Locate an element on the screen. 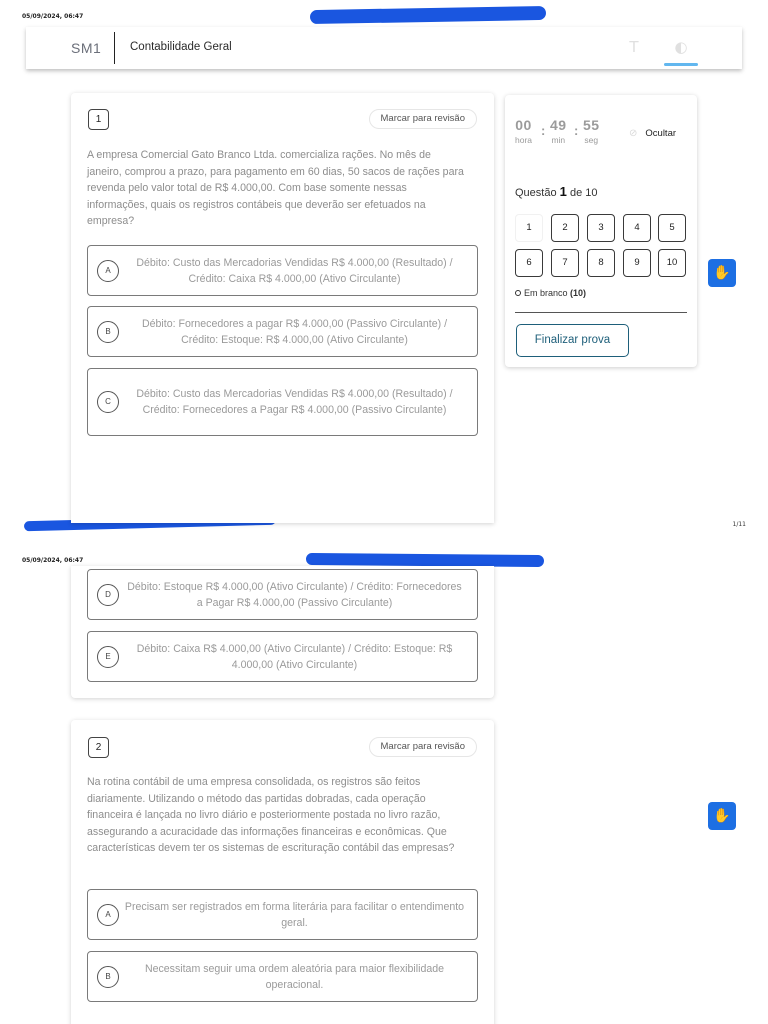 The width and height of the screenshot is (768, 1024). question-counter-total: de 10 is located at coordinates (583, 193).